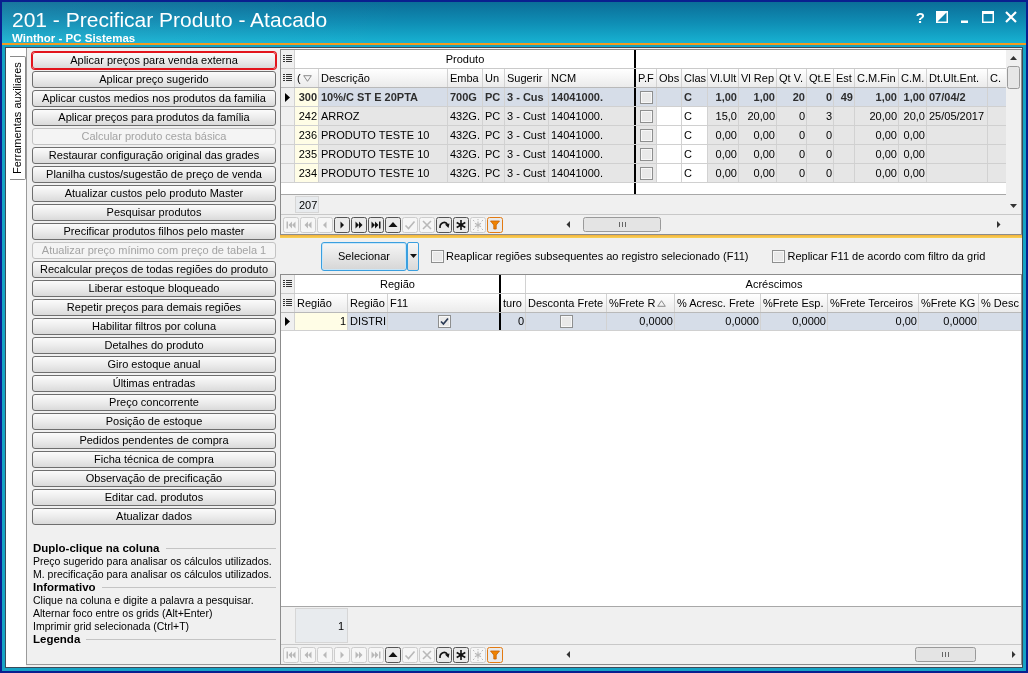 Image resolution: width=1028 pixels, height=673 pixels. I want to click on column-header: Descrição, so click(383, 78).